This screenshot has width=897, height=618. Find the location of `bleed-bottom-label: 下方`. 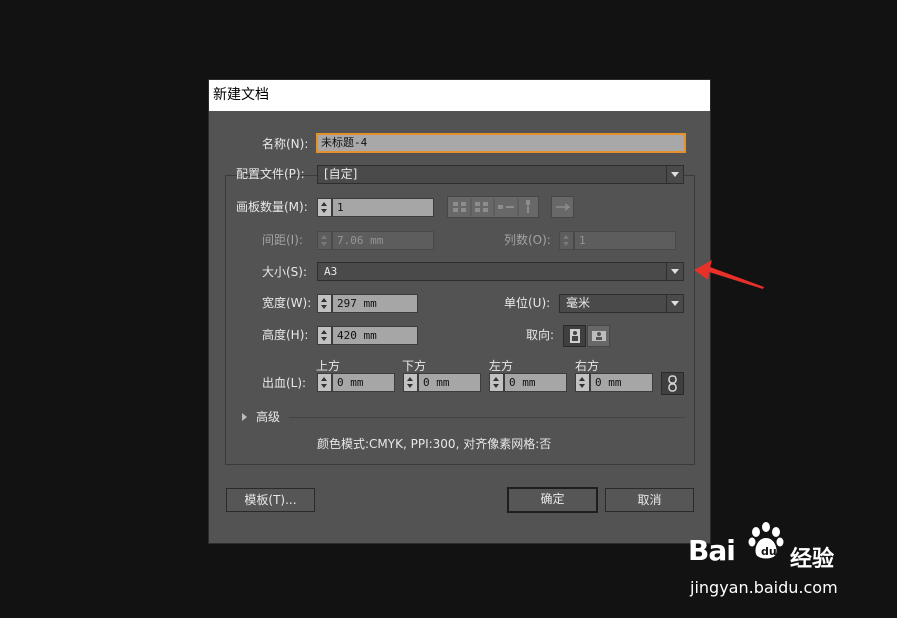

bleed-bottom-label: 下方 is located at coordinates (414, 366).